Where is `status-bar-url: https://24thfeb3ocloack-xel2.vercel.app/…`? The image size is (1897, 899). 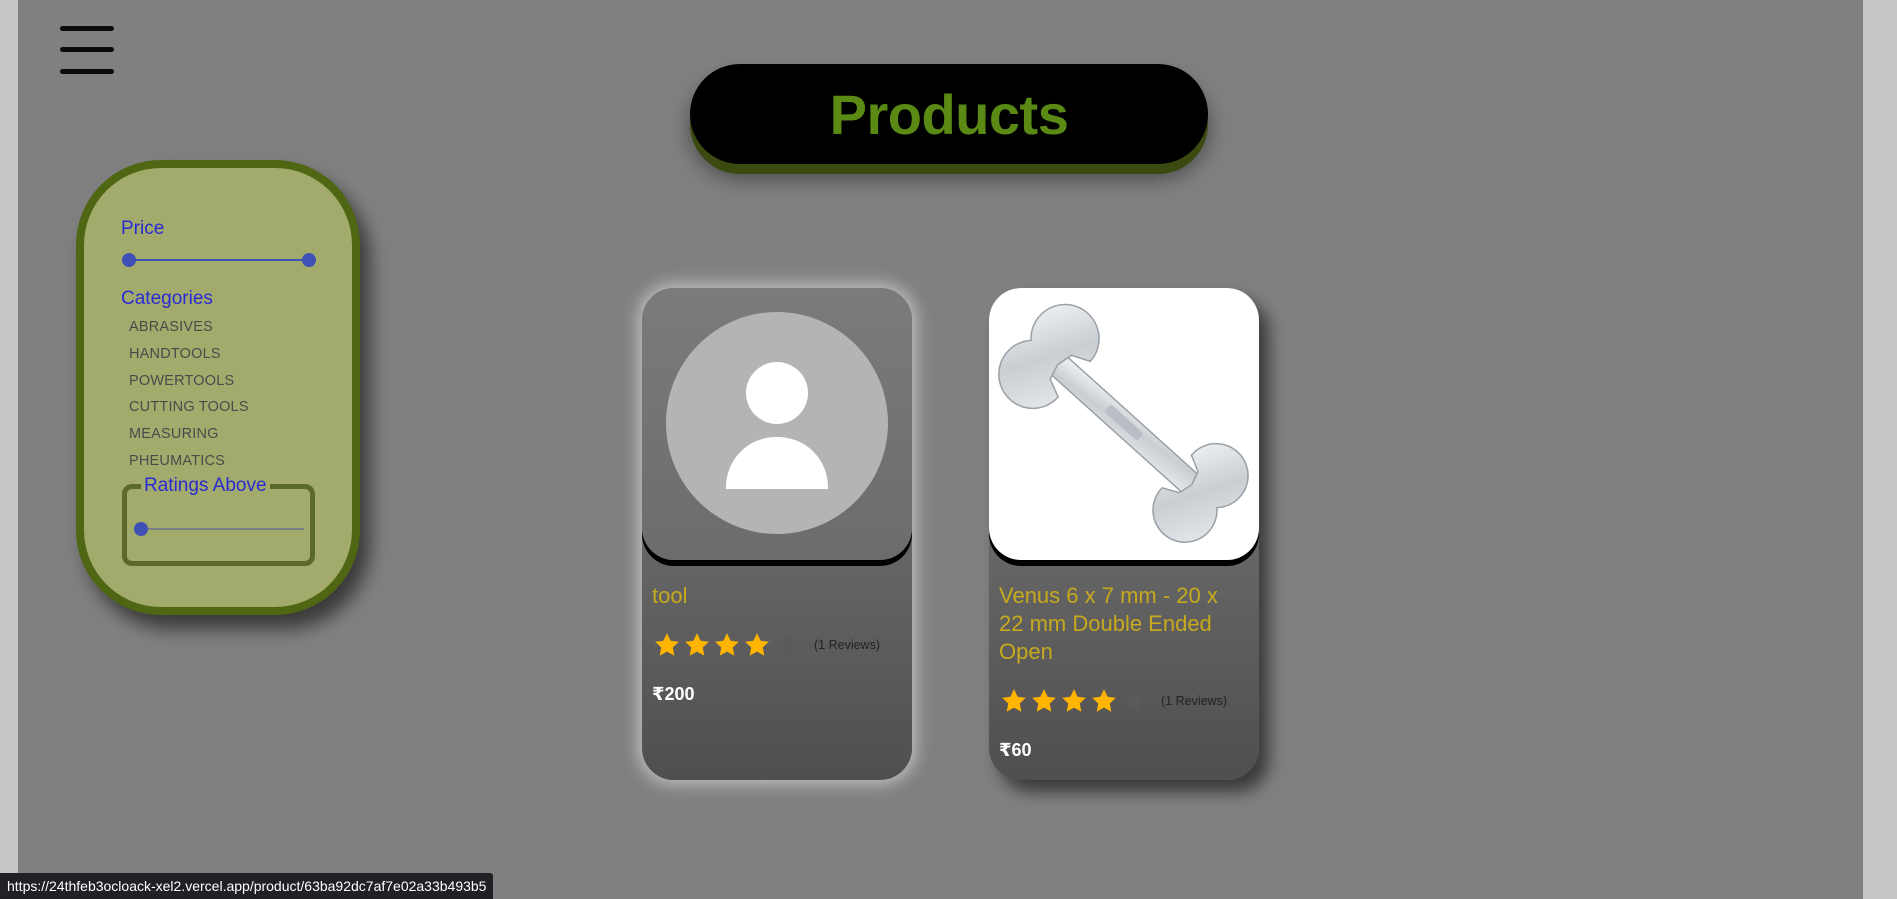 status-bar-url: https://24thfeb3ocloack-xel2.vercel.app/… is located at coordinates (247, 886).